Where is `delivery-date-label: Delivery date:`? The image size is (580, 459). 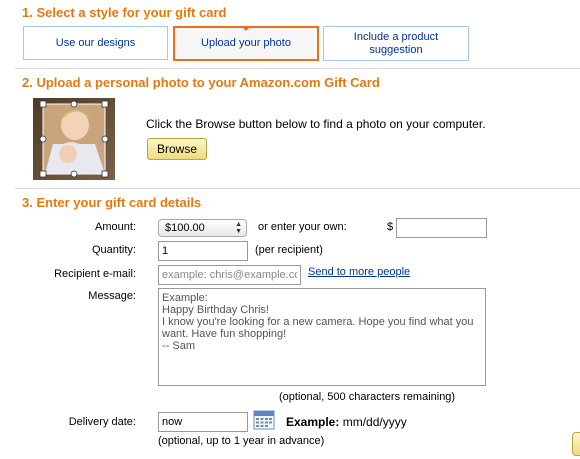 delivery-date-label: Delivery date: is located at coordinates (102, 422).